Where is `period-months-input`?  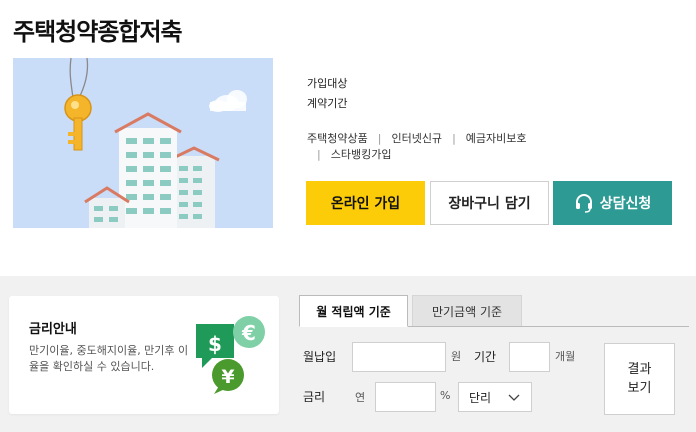 period-months-input is located at coordinates (529, 357).